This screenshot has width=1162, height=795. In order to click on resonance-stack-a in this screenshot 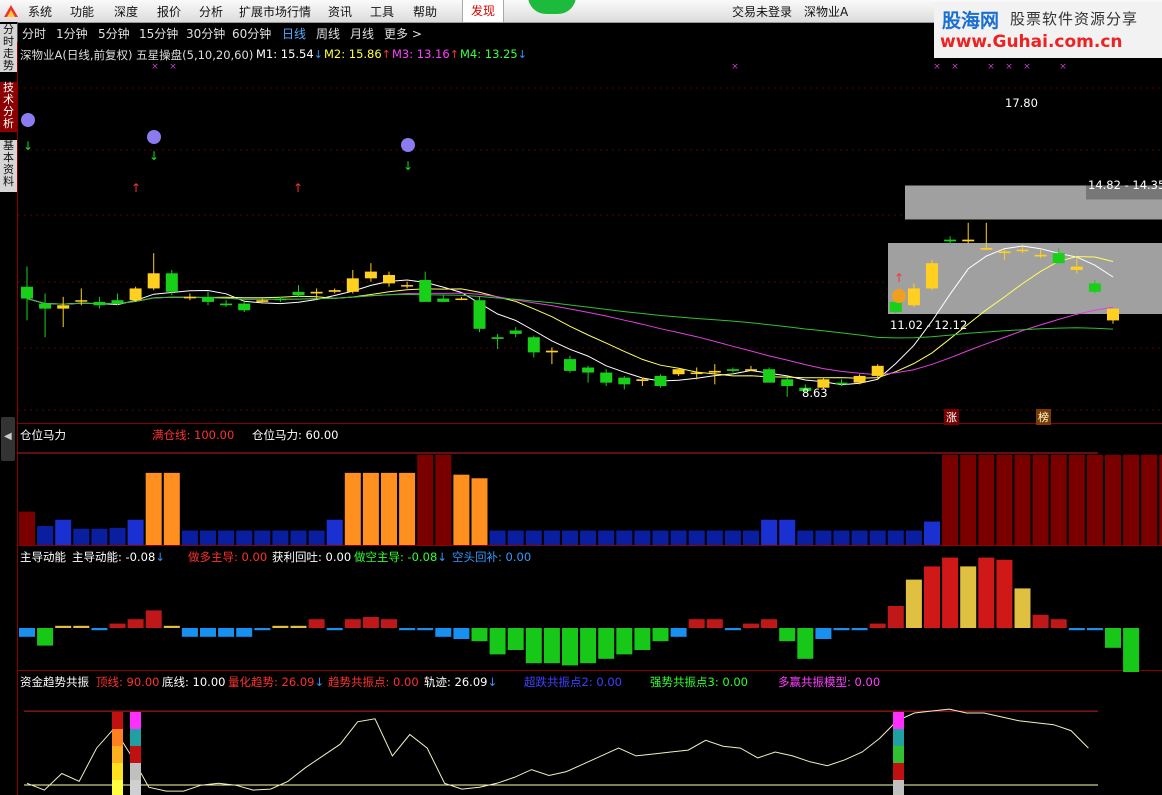, I will do `click(117, 720)`.